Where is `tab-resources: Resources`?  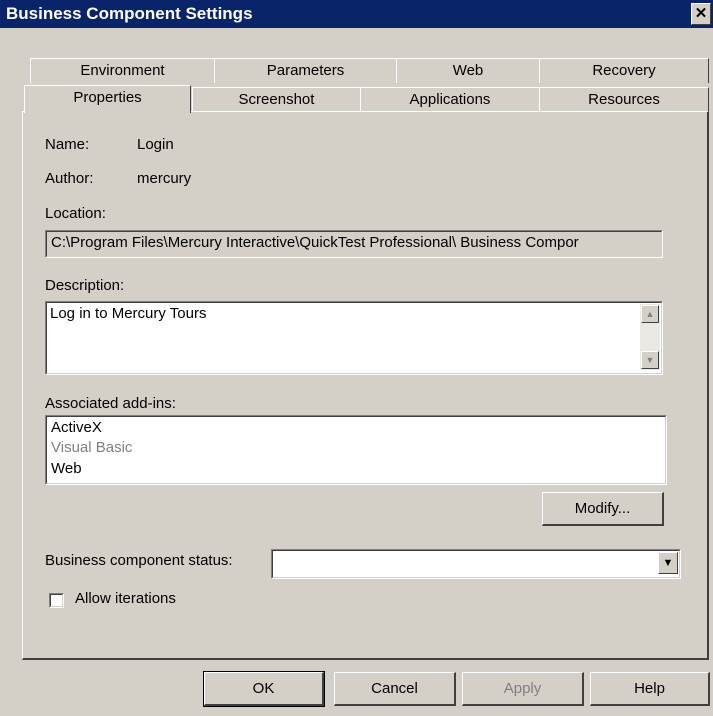
tab-resources: Resources is located at coordinates (624, 99).